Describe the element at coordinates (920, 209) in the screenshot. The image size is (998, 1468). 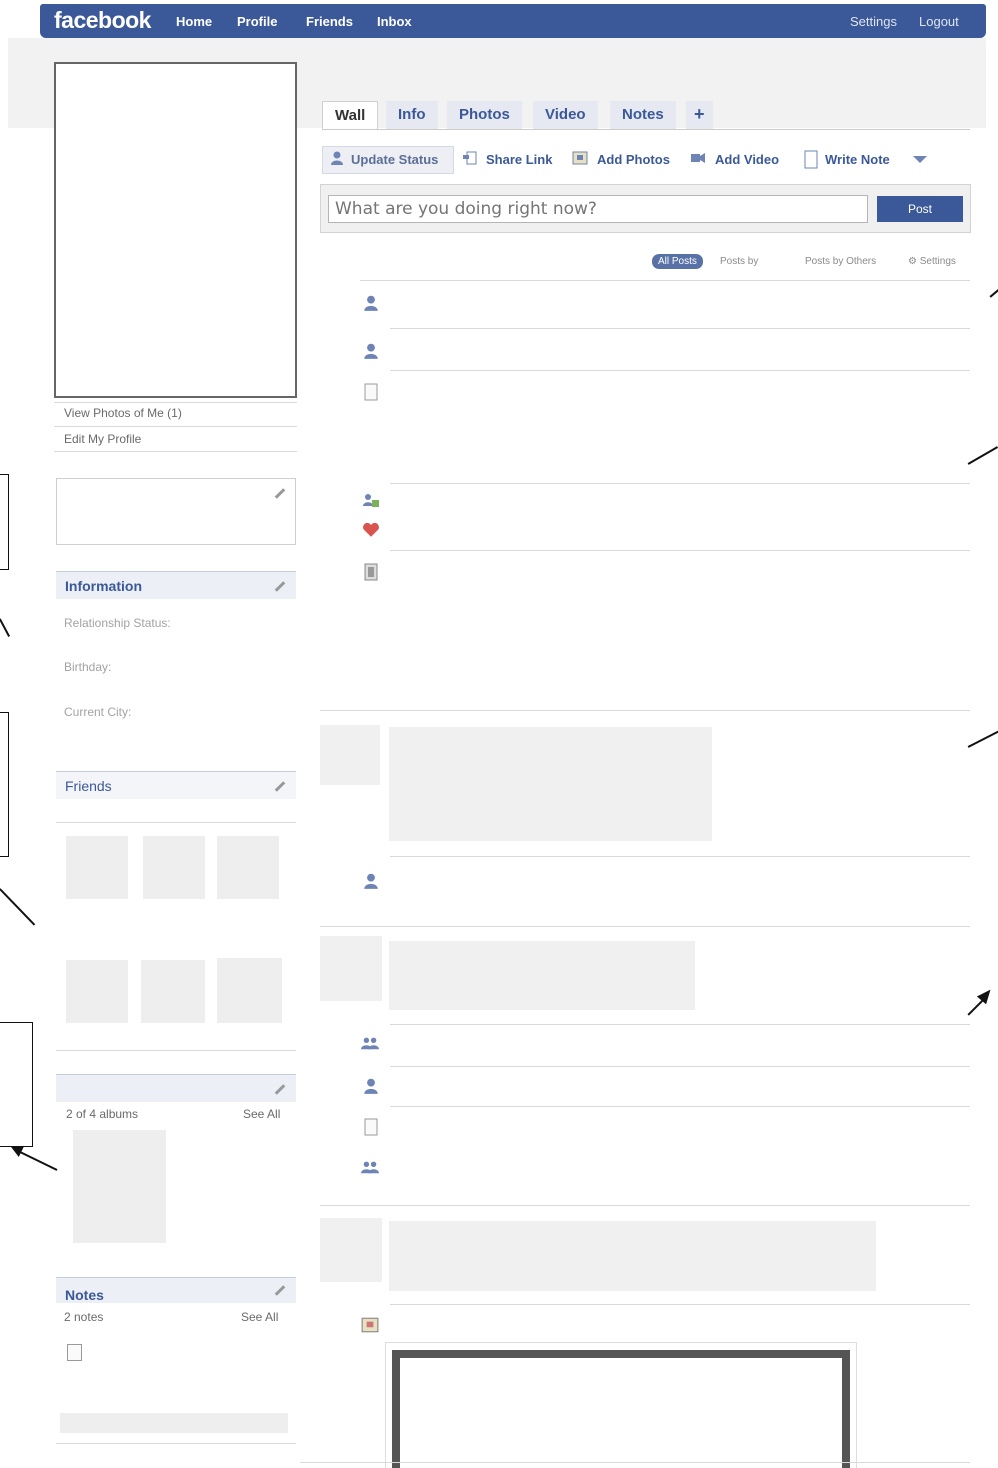
I see `post-button: Post` at that location.